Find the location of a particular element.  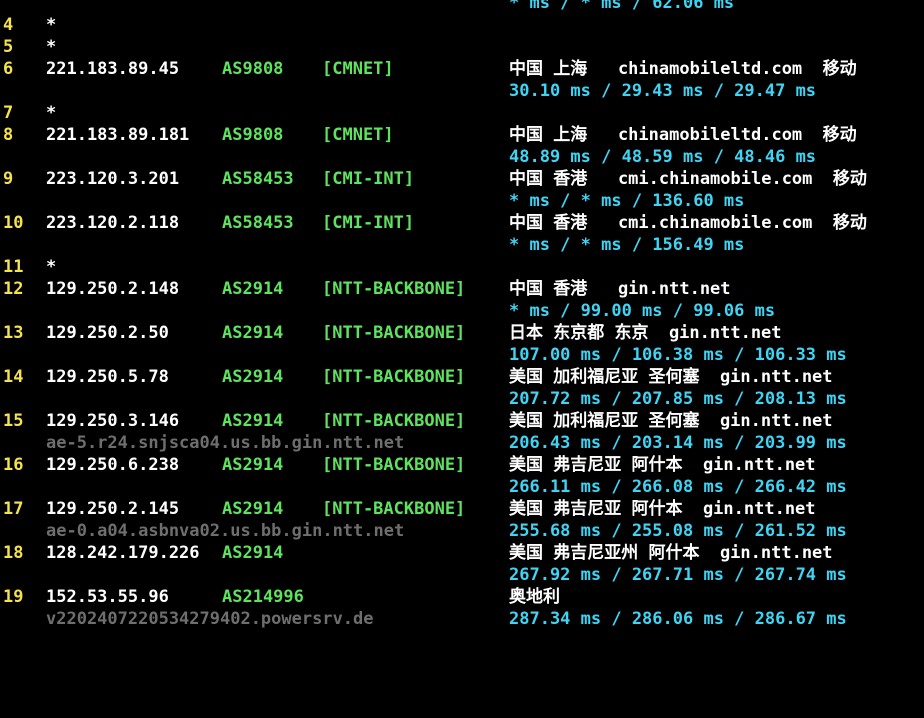

line-hop-5: 5 * is located at coordinates (462, 47).